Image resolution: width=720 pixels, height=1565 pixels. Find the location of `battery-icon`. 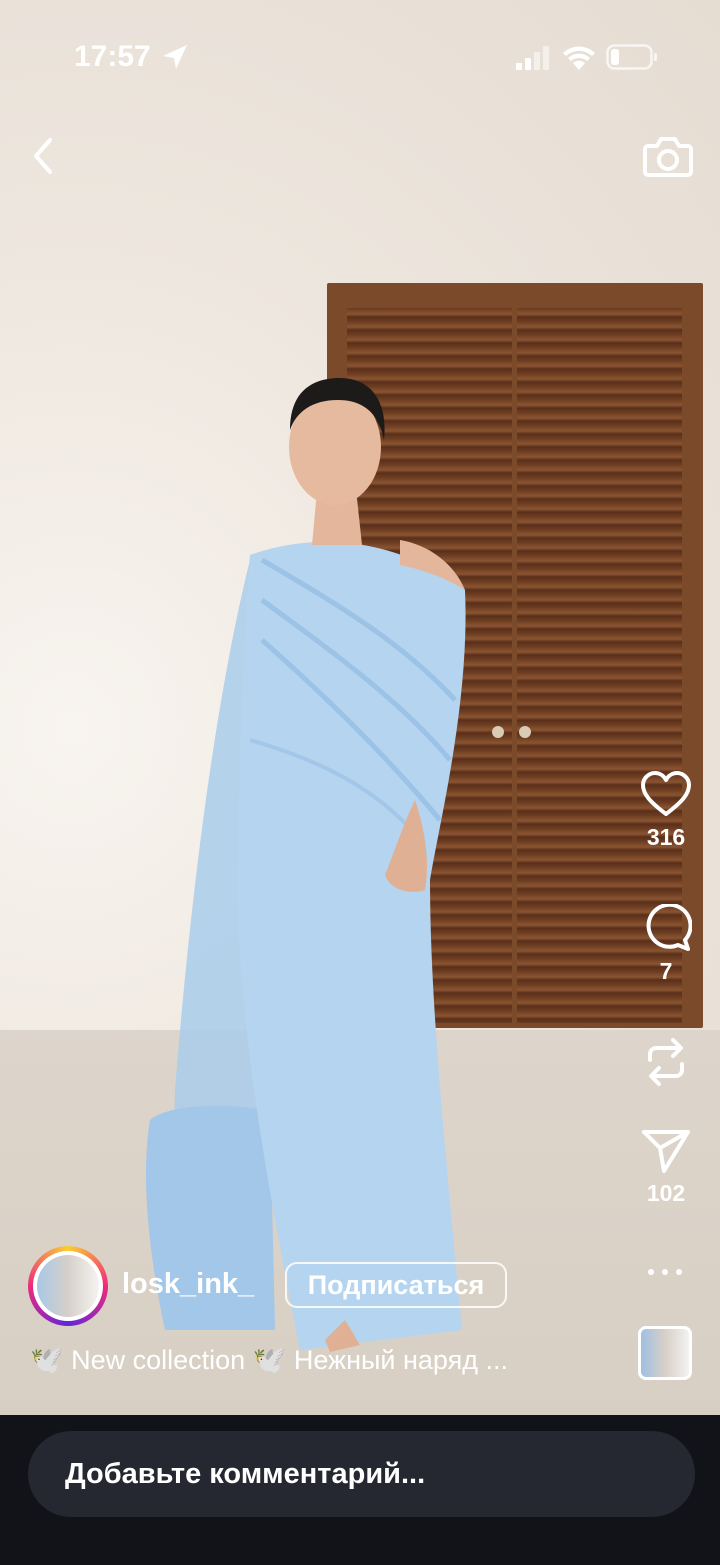

battery-icon is located at coordinates (631, 57).